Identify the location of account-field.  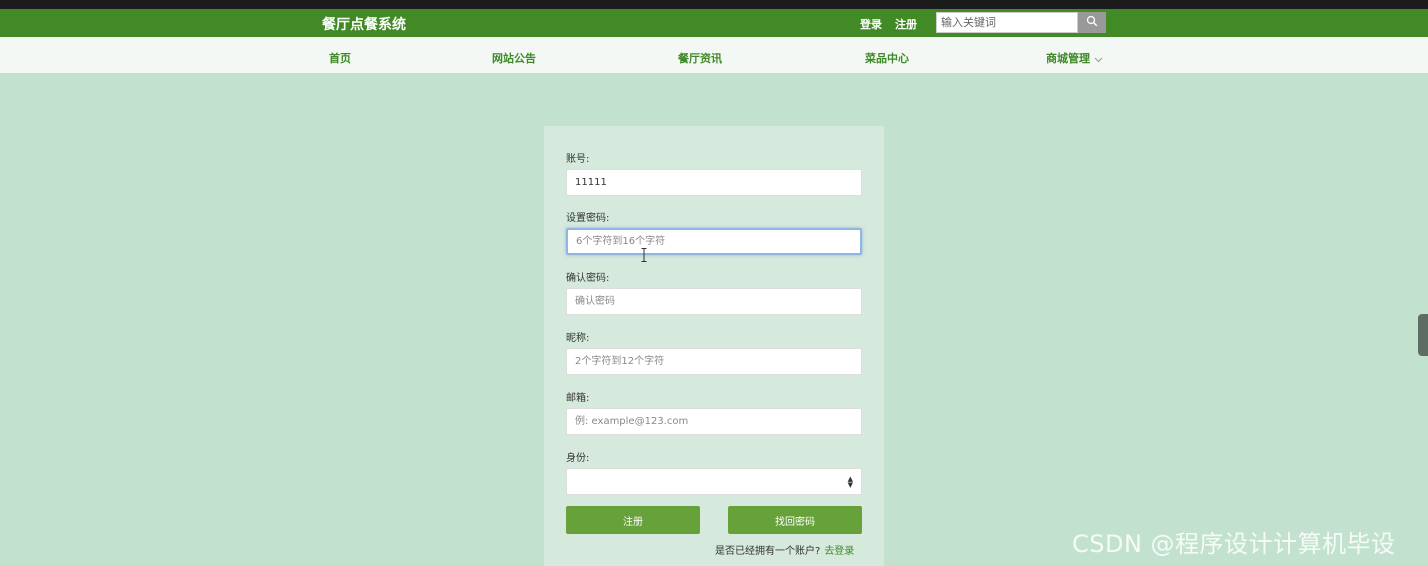
(714, 182).